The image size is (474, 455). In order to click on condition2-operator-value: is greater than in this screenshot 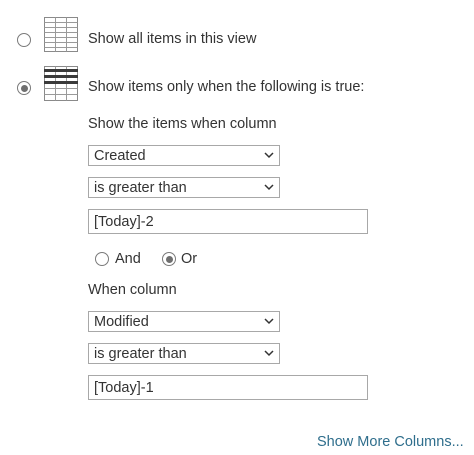, I will do `click(140, 354)`.